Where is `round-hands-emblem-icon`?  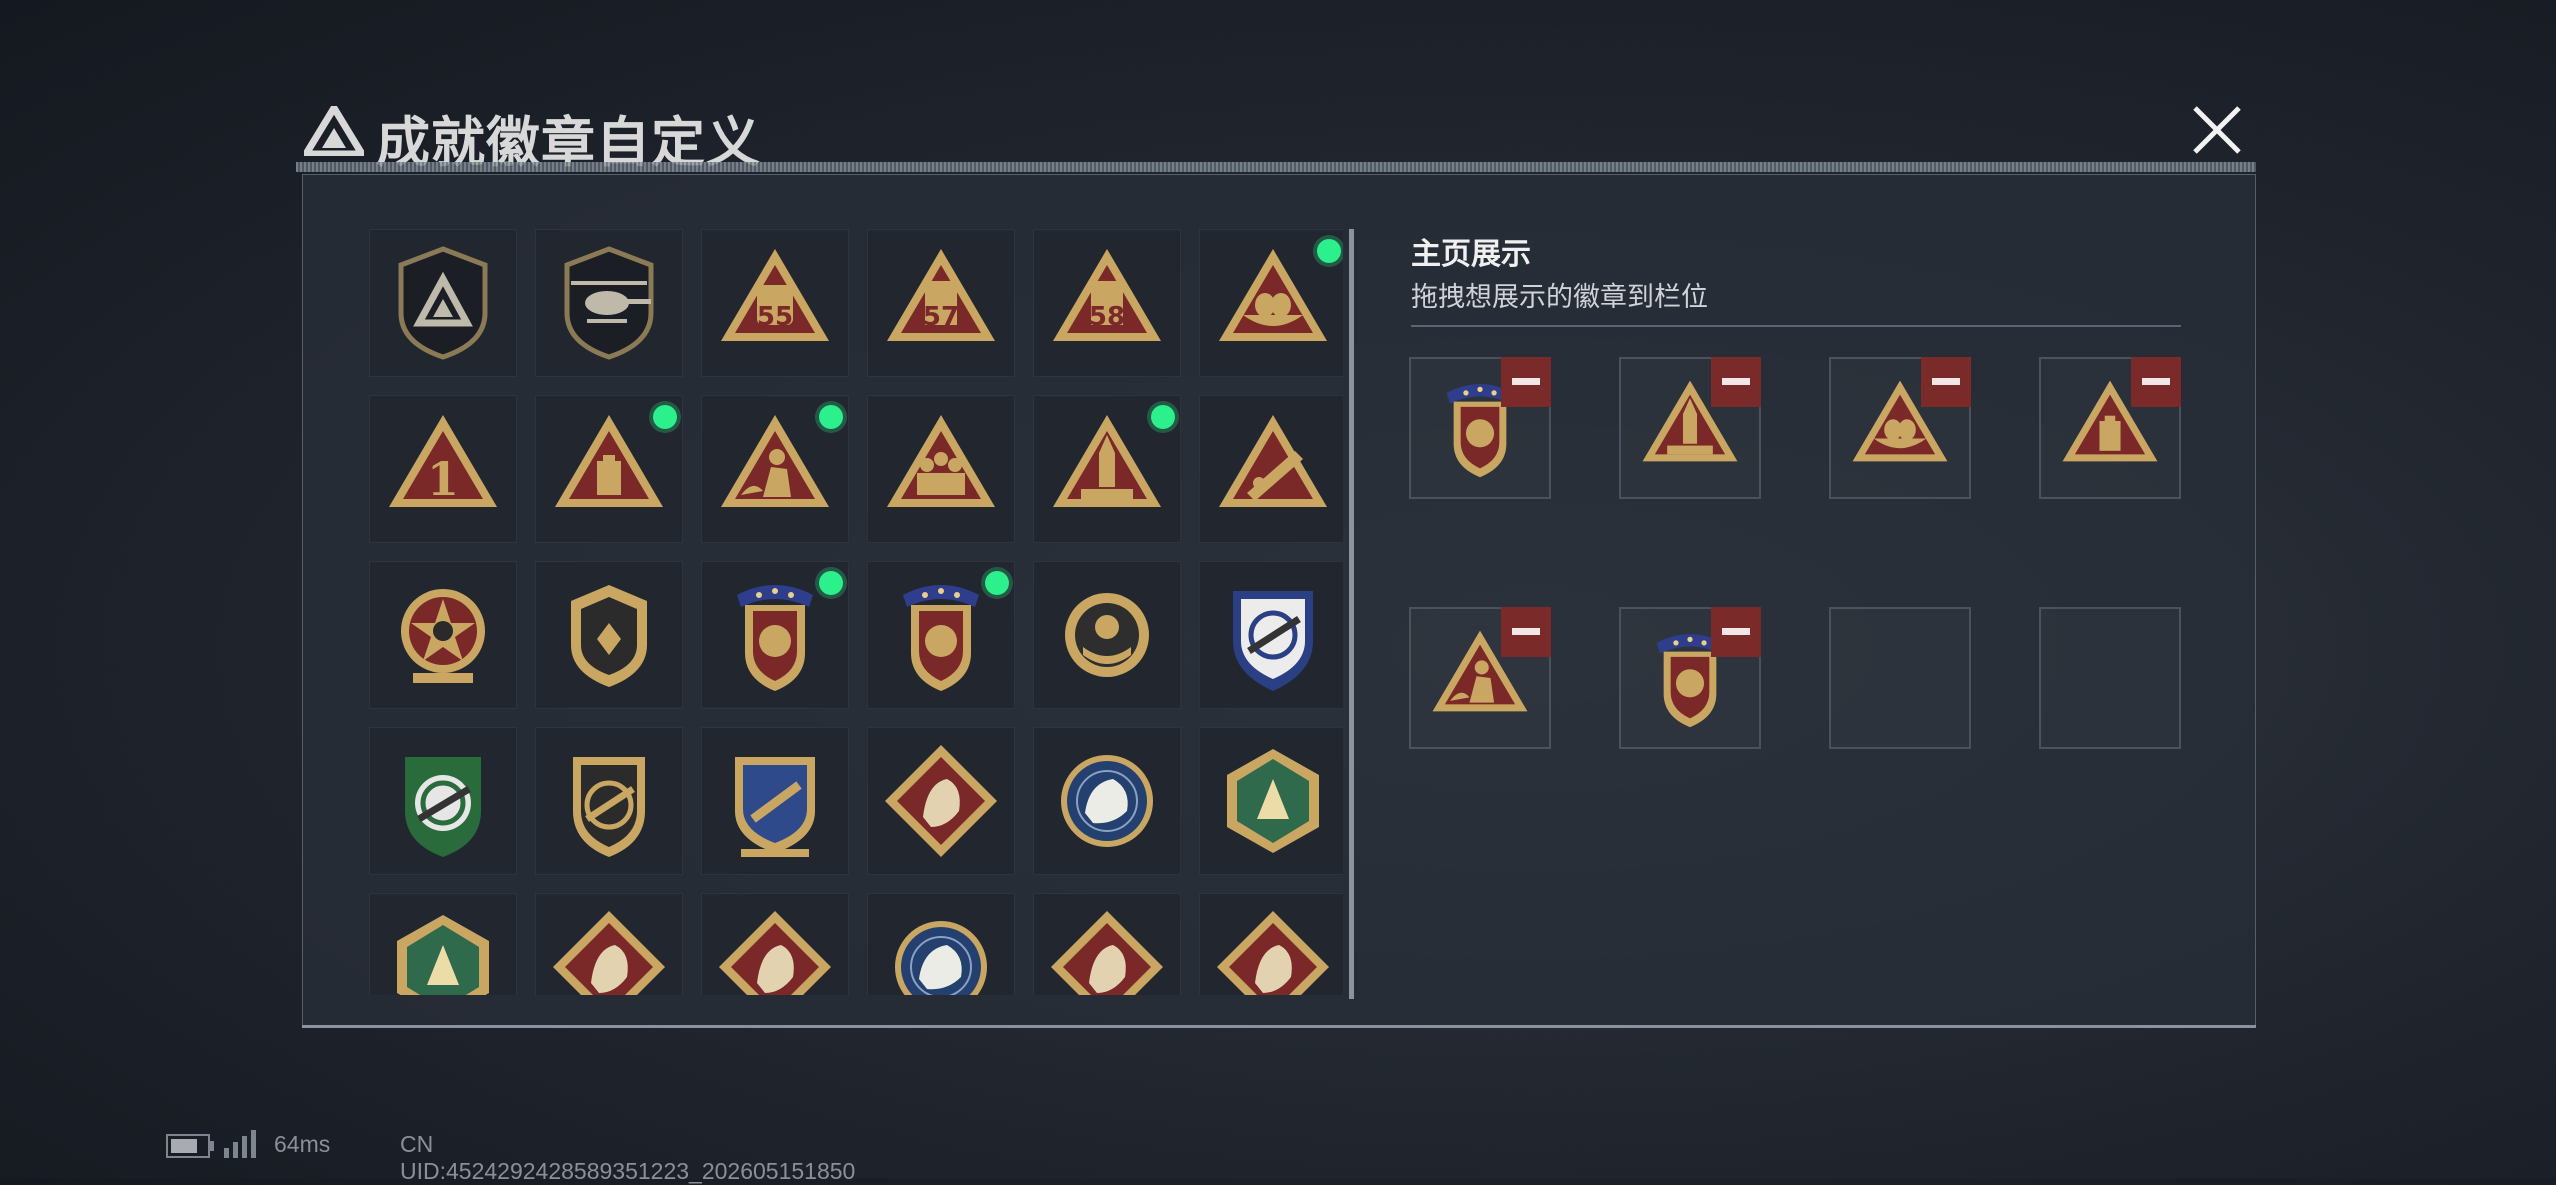
round-hands-emblem-icon is located at coordinates (1107, 635).